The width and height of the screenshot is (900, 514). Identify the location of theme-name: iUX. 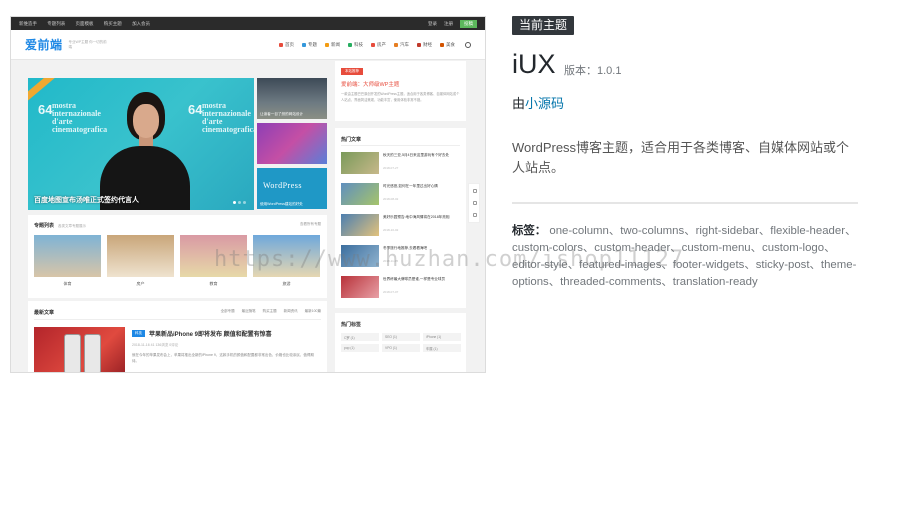
(534, 64).